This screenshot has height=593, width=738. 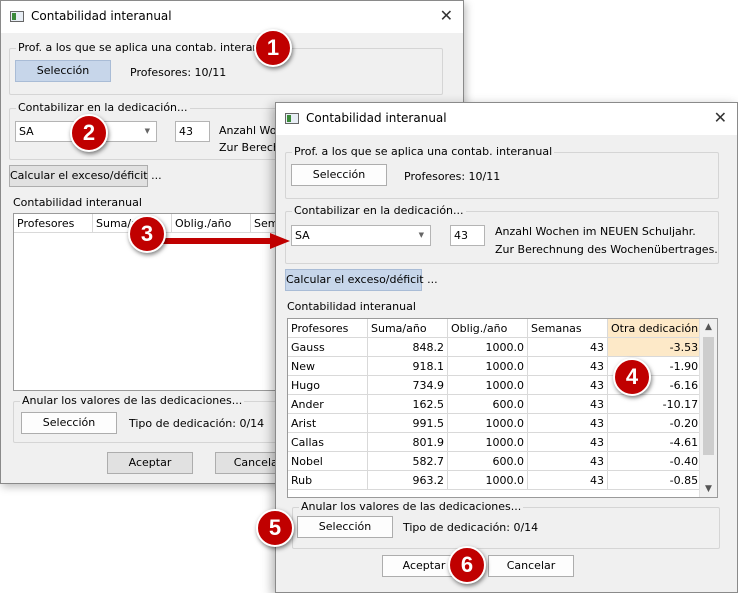 I want to click on scroll-thumb, so click(x=708, y=396).